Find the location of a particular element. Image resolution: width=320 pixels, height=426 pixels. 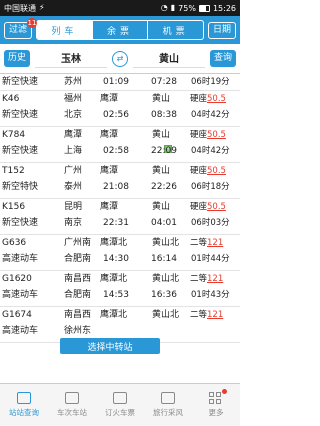

arrival-time: 04:01 is located at coordinates (164, 223).